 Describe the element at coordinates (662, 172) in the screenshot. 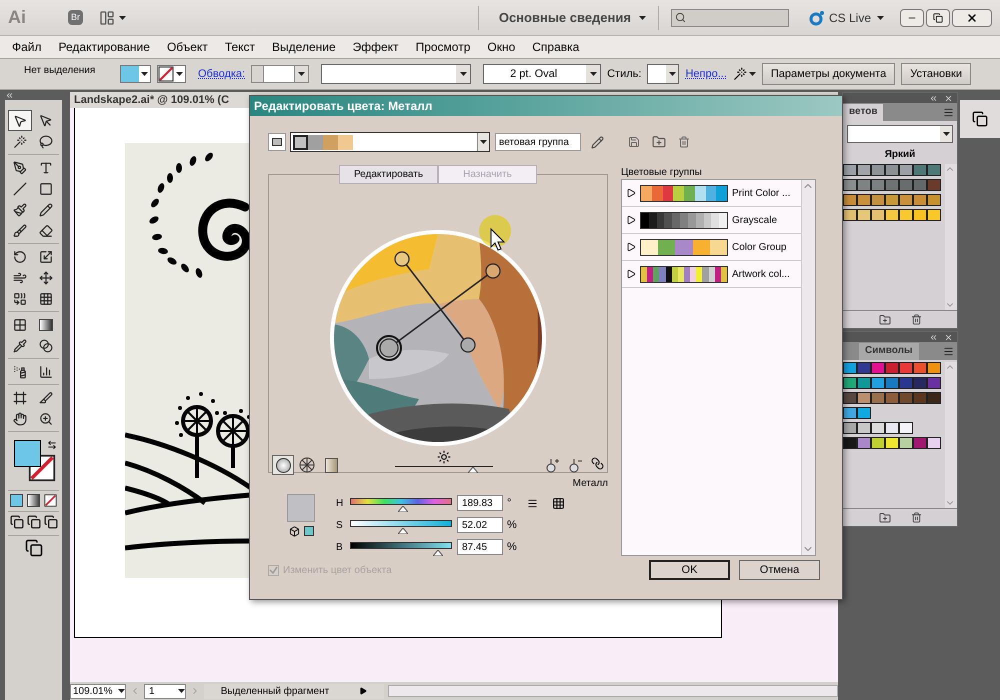

I see `groups-heading: Цветовые группы` at that location.